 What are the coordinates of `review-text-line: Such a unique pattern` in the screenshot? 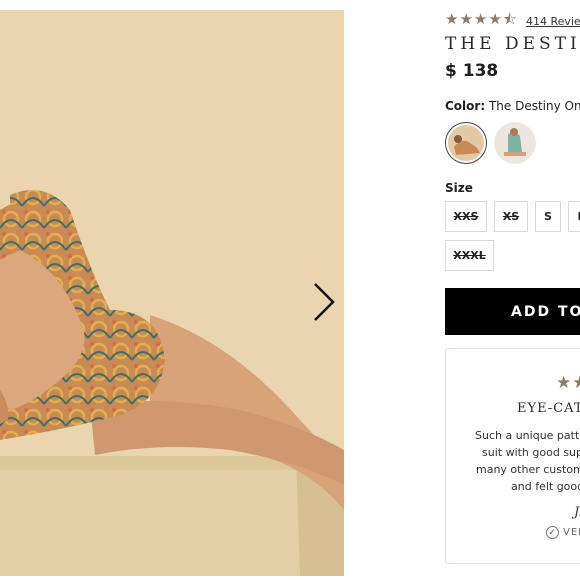 It's located at (527, 435).